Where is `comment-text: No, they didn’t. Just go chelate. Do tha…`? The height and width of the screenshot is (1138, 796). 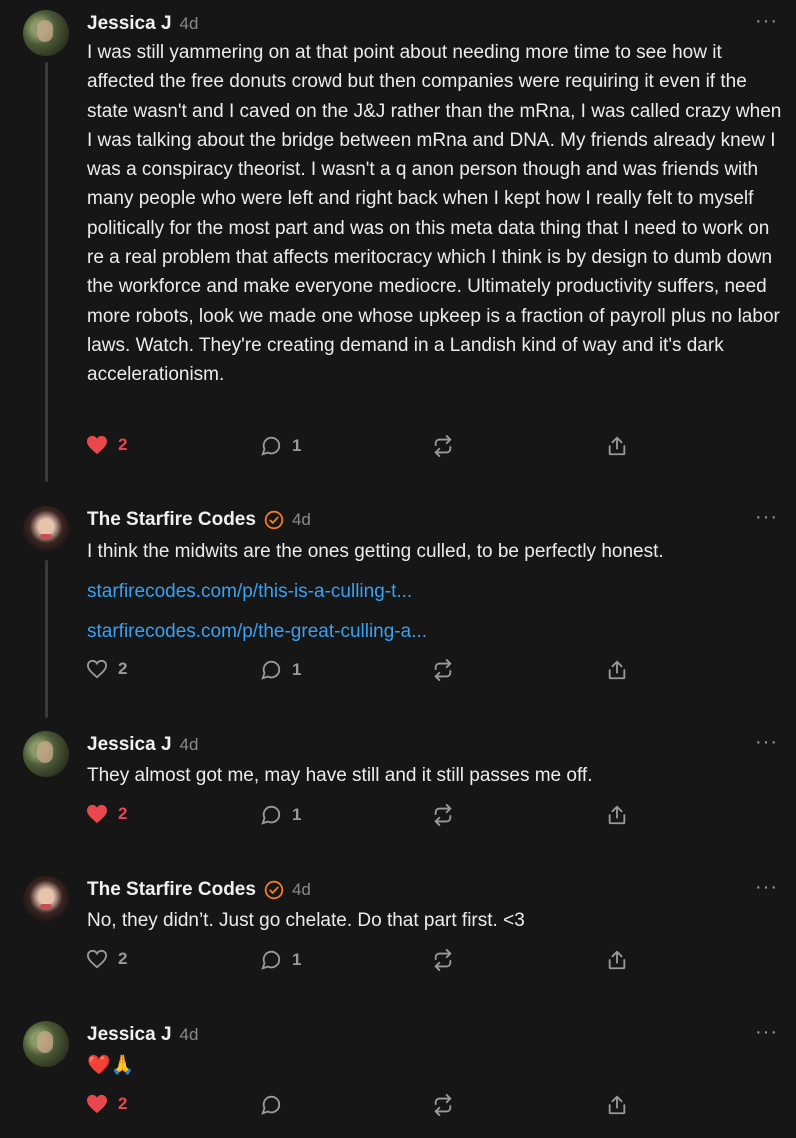
comment-text: No, they didn’t. Just go chelate. Do tha… is located at coordinates (306, 920).